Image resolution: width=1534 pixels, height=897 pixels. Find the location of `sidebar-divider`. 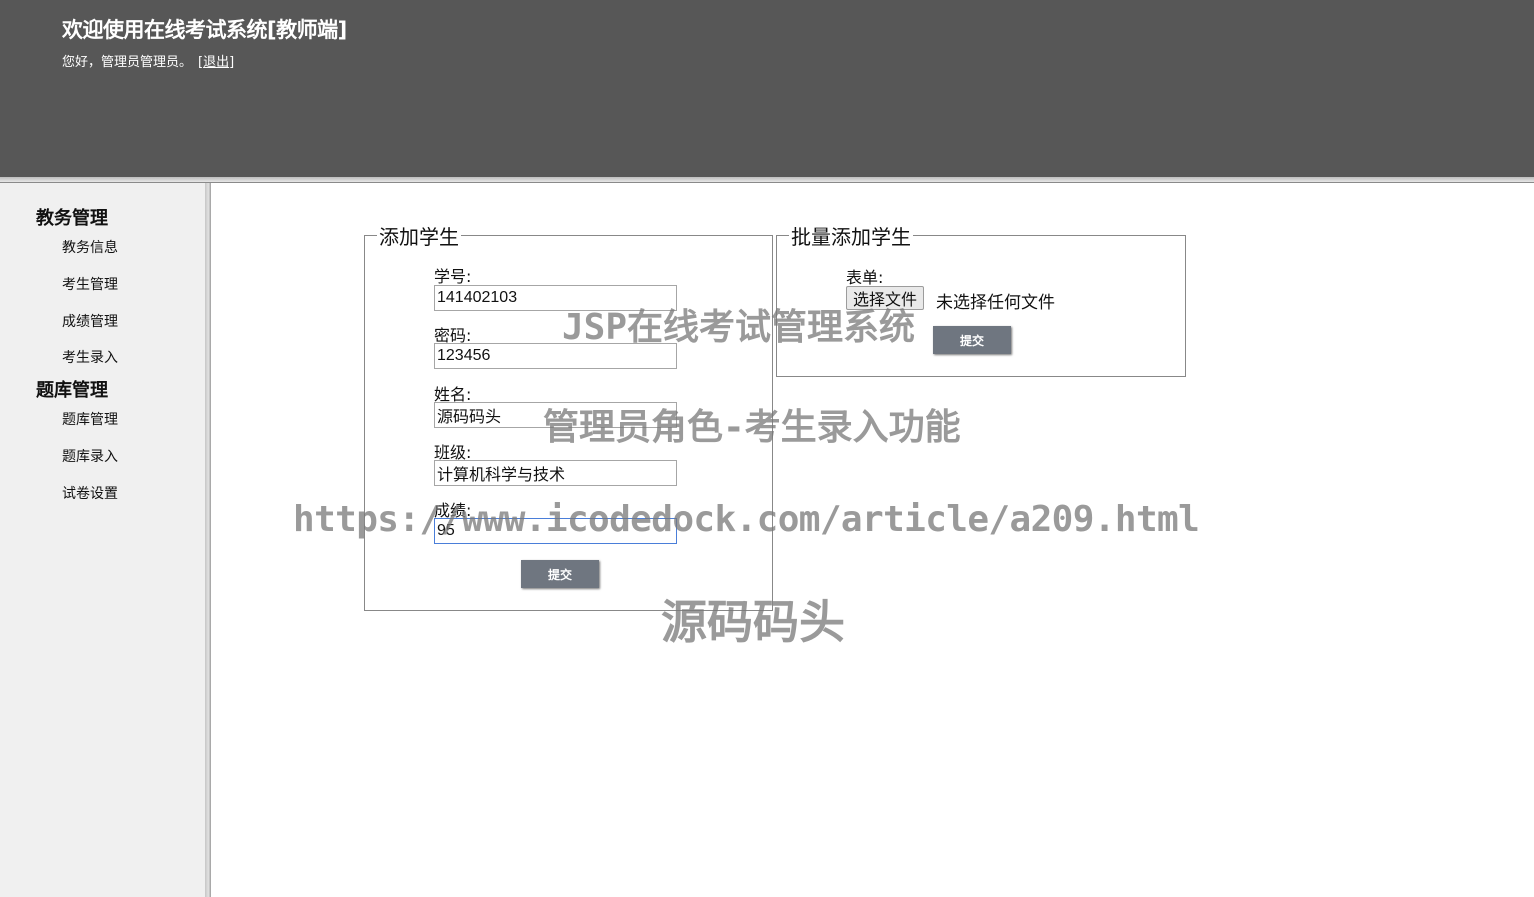

sidebar-divider is located at coordinates (208, 540).